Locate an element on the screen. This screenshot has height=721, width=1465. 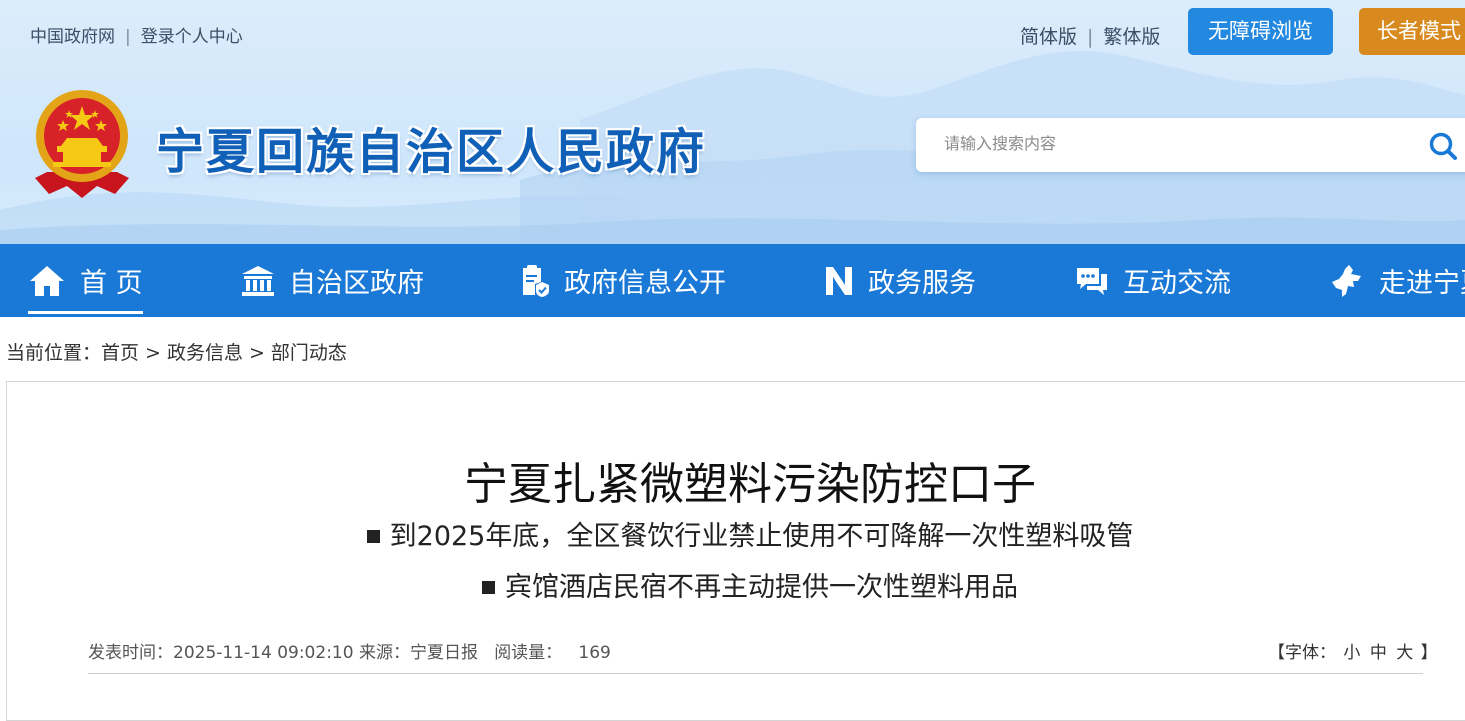
breadcrumb-dept-news: 部门动态 is located at coordinates (309, 353).